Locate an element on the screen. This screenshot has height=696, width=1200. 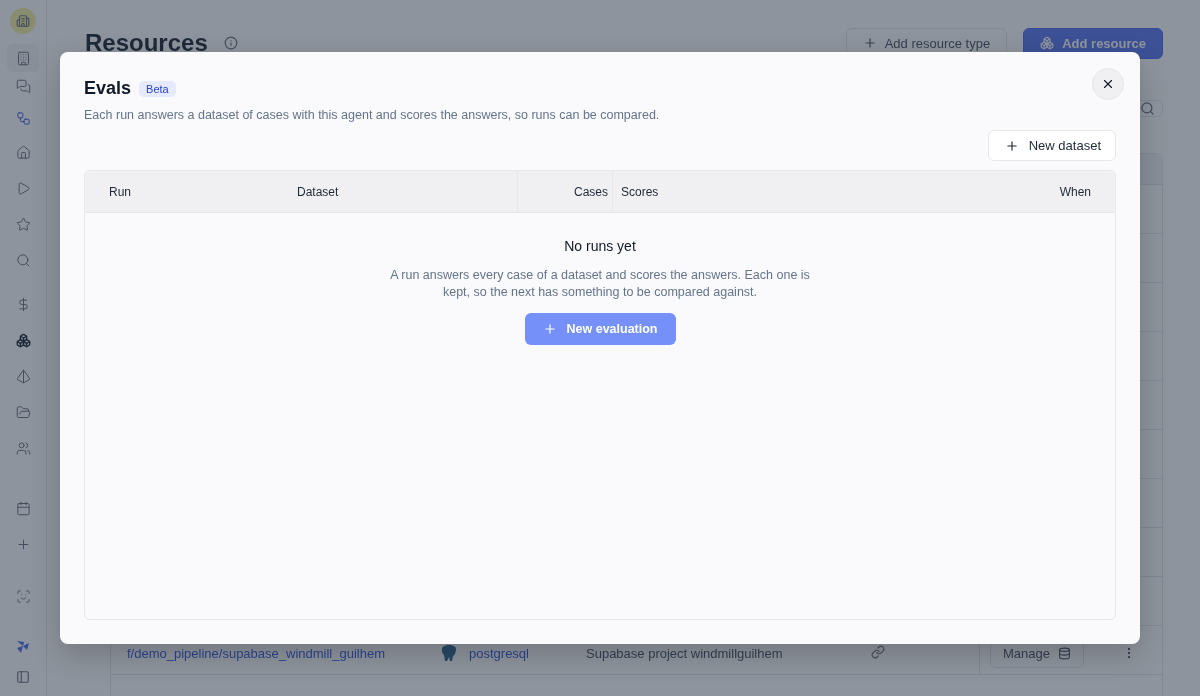
new-evaluation-button: New evaluation is located at coordinates (600, 329).